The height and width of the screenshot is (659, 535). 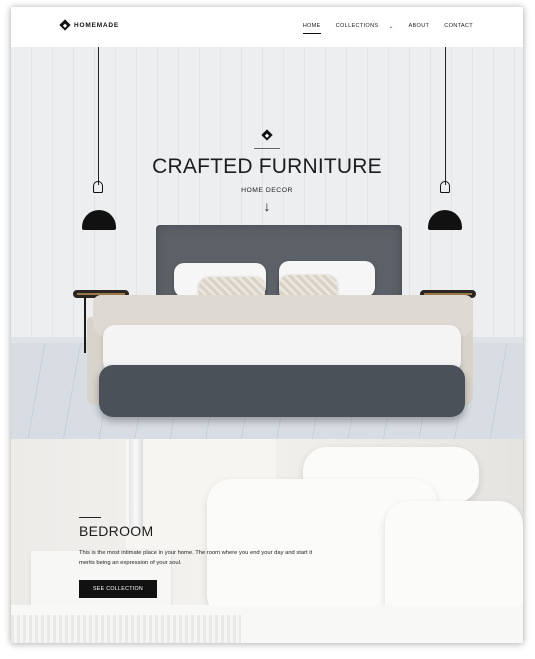 I want to click on see-collection-button: SEE COLLECTION, so click(x=118, y=589).